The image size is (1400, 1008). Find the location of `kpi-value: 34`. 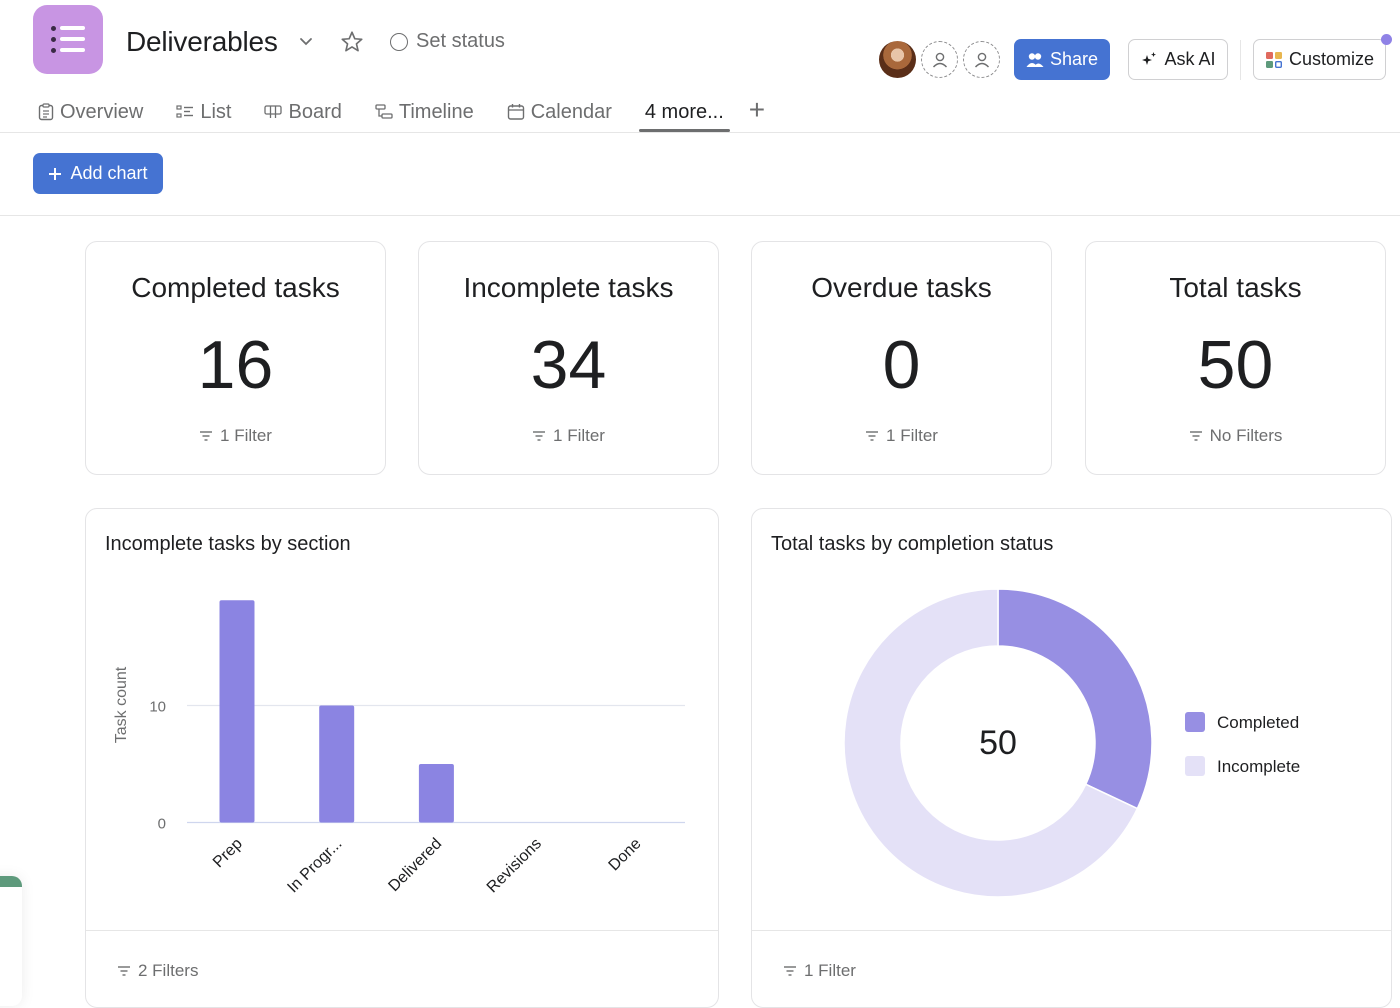

kpi-value: 34 is located at coordinates (568, 365).